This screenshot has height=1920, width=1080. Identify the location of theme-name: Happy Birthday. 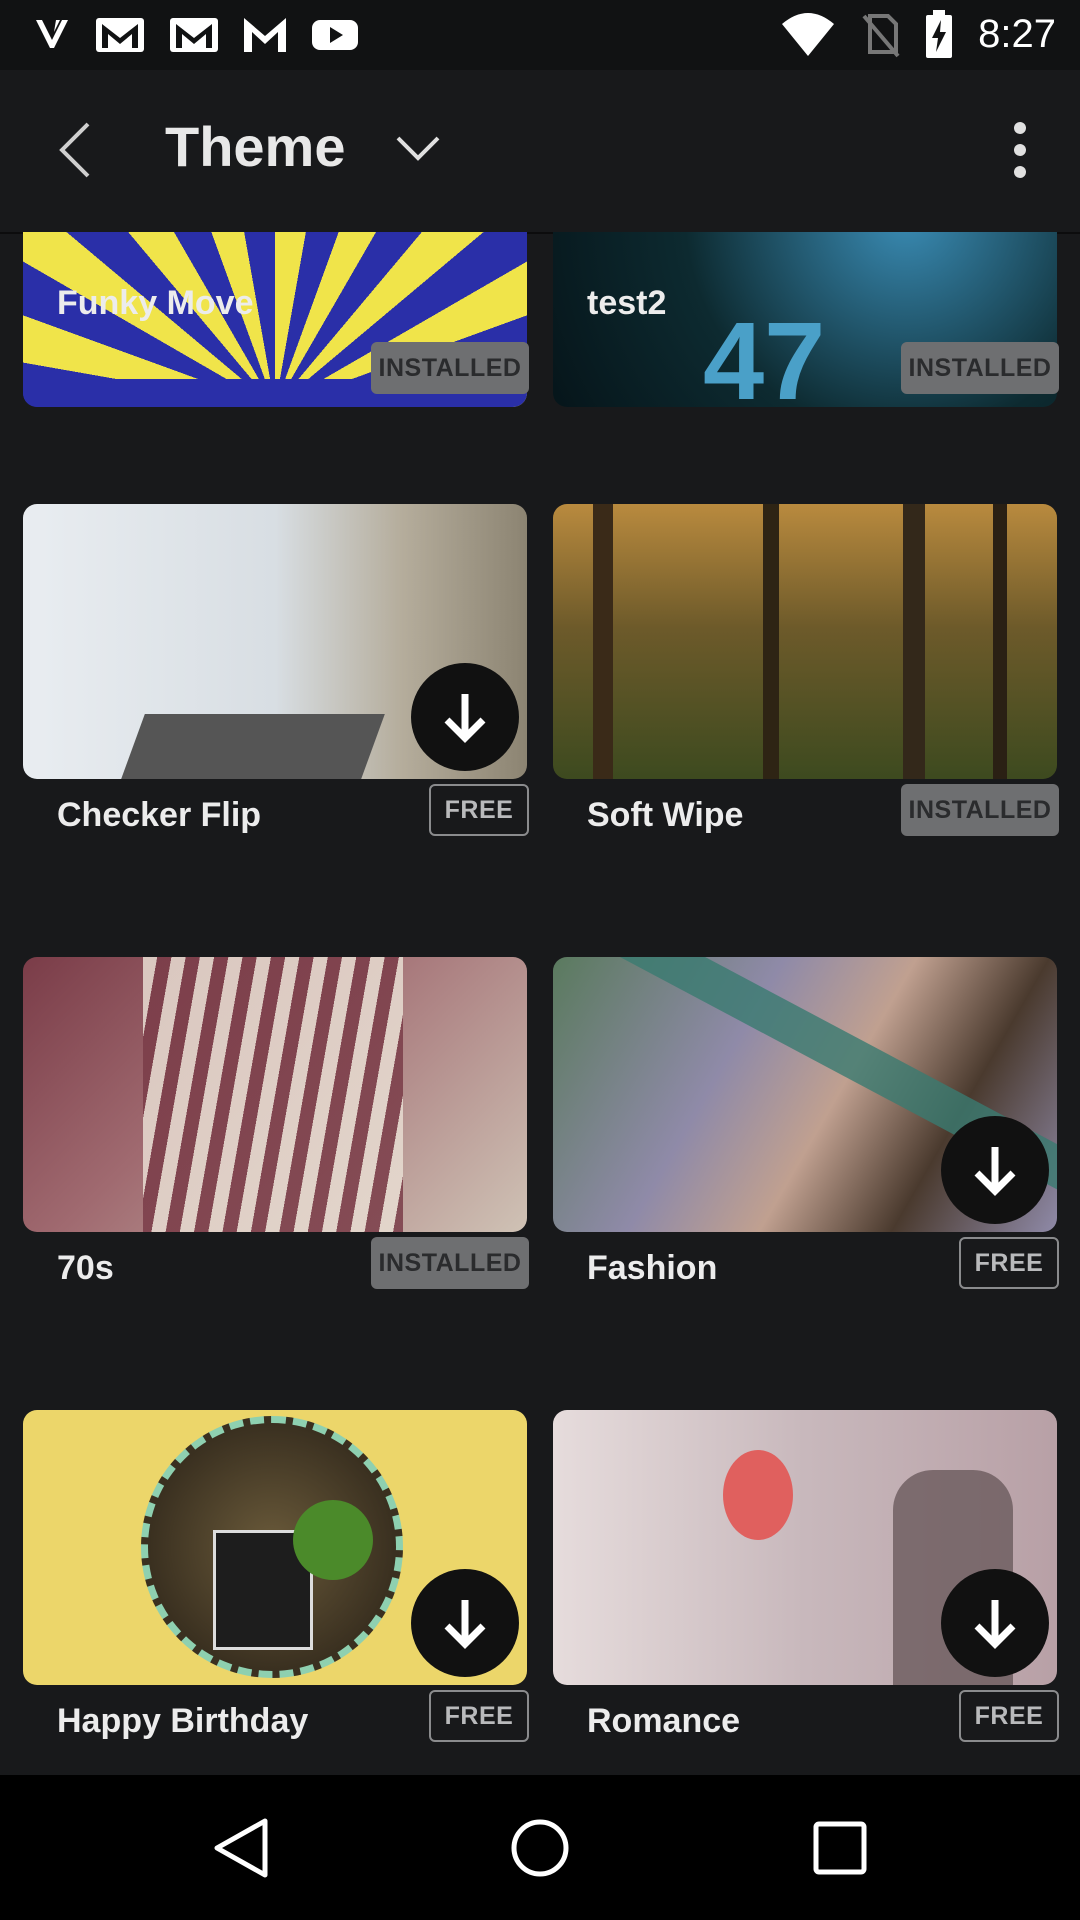
(183, 1721).